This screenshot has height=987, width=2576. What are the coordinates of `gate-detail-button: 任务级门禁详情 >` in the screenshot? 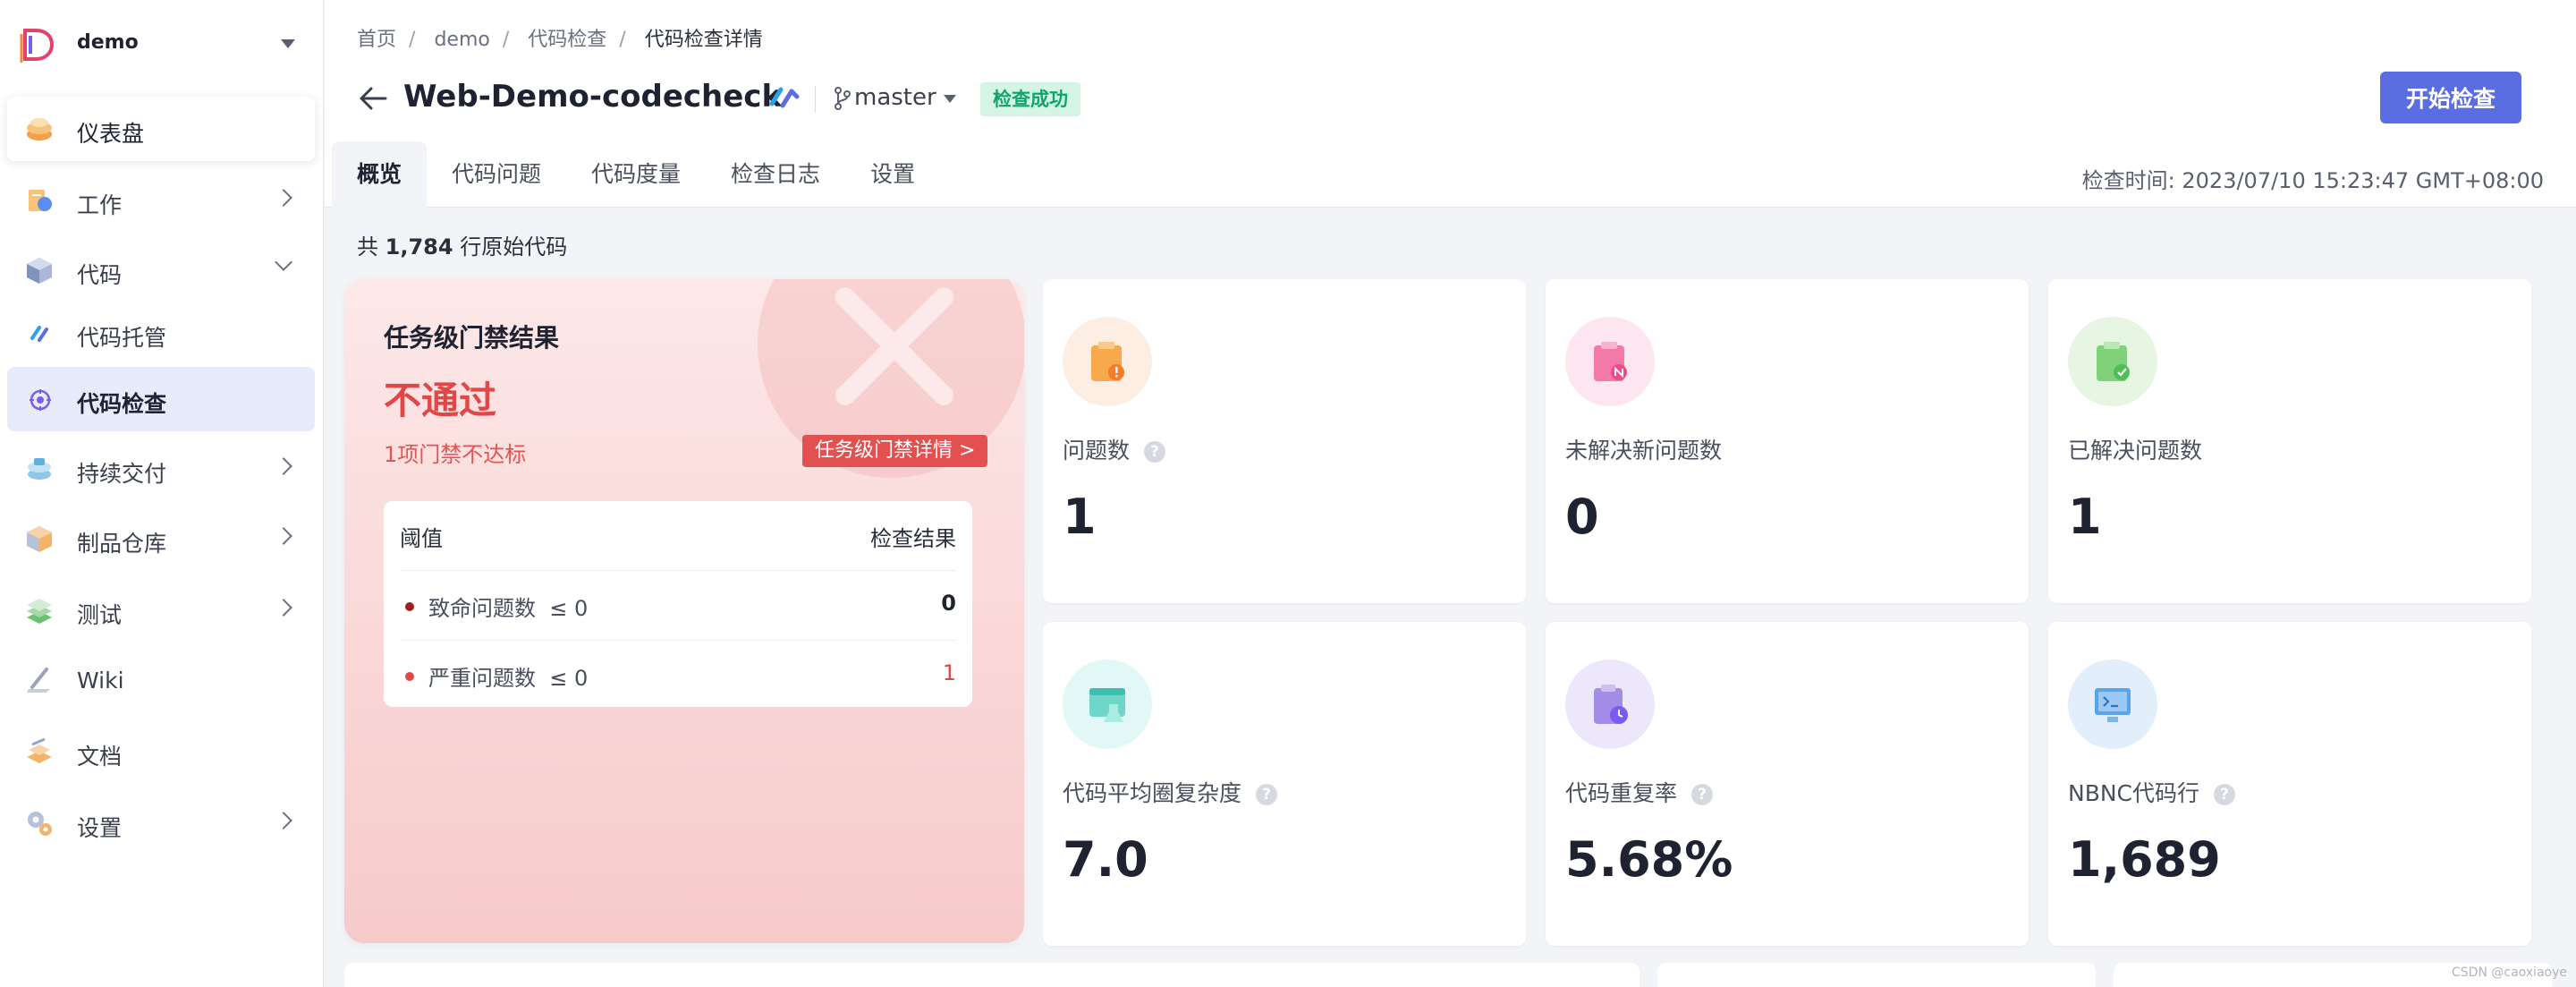 It's located at (895, 451).